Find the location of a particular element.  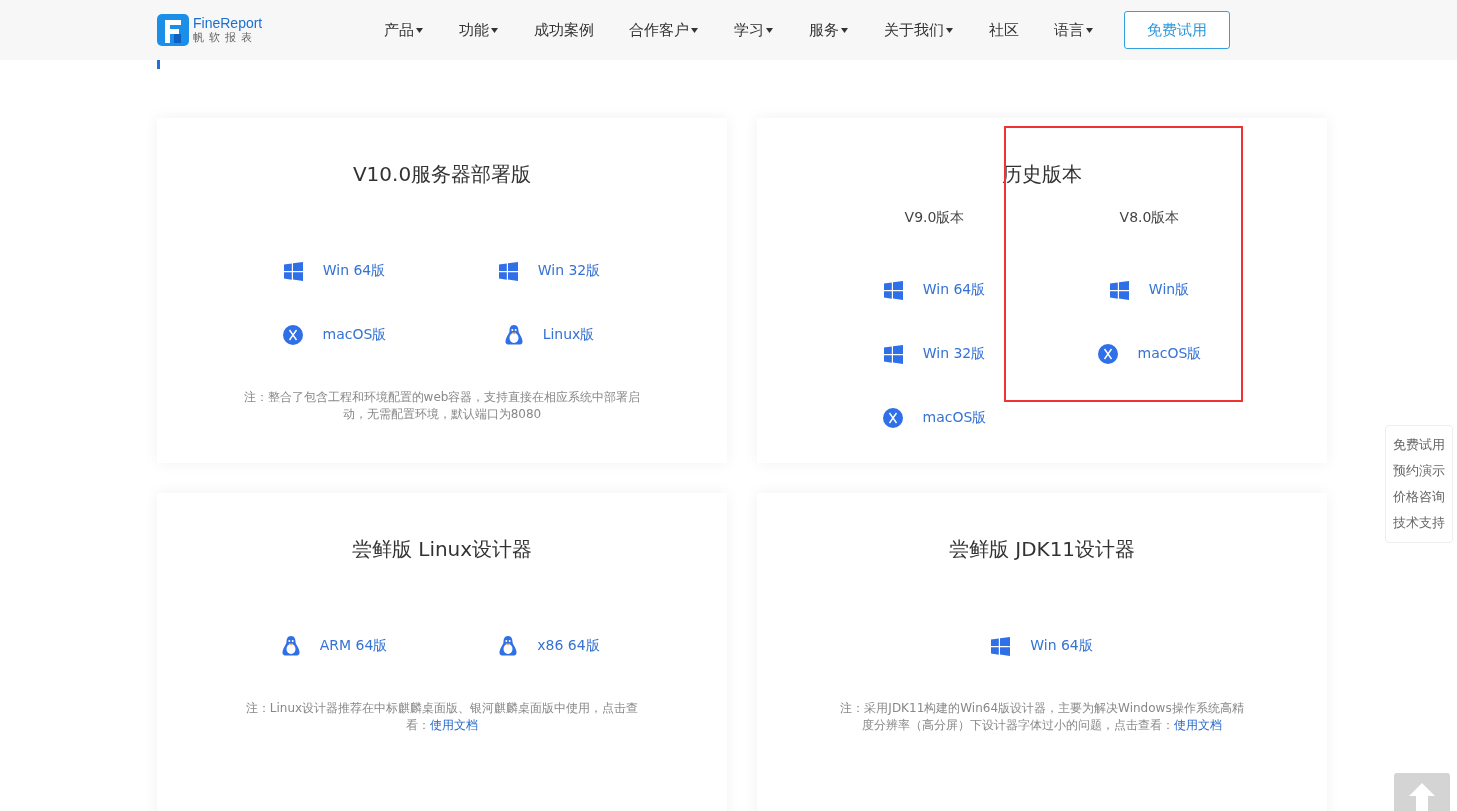

version-heading: V9.0版本 is located at coordinates (934, 217).